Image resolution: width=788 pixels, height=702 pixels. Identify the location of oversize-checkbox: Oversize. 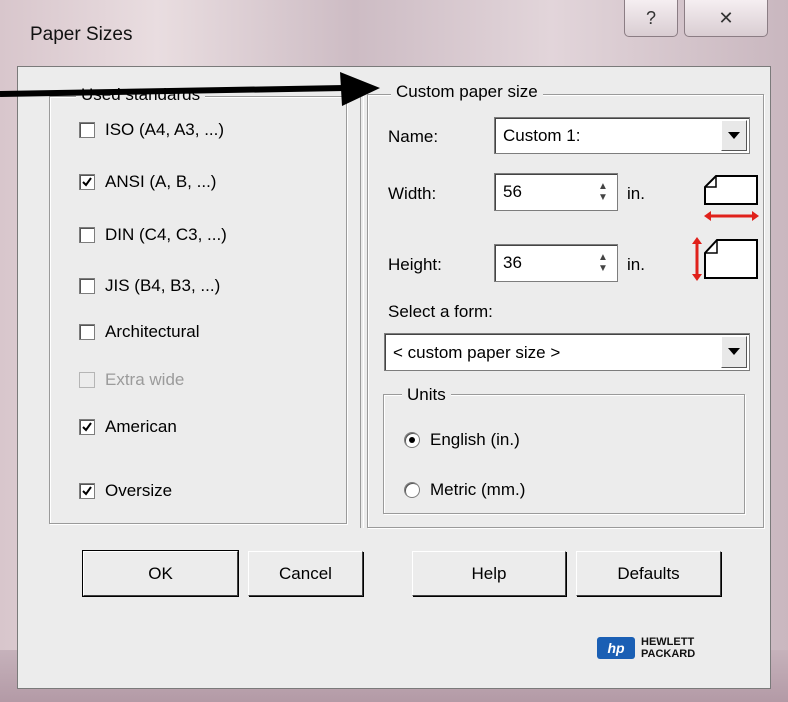
(125, 491).